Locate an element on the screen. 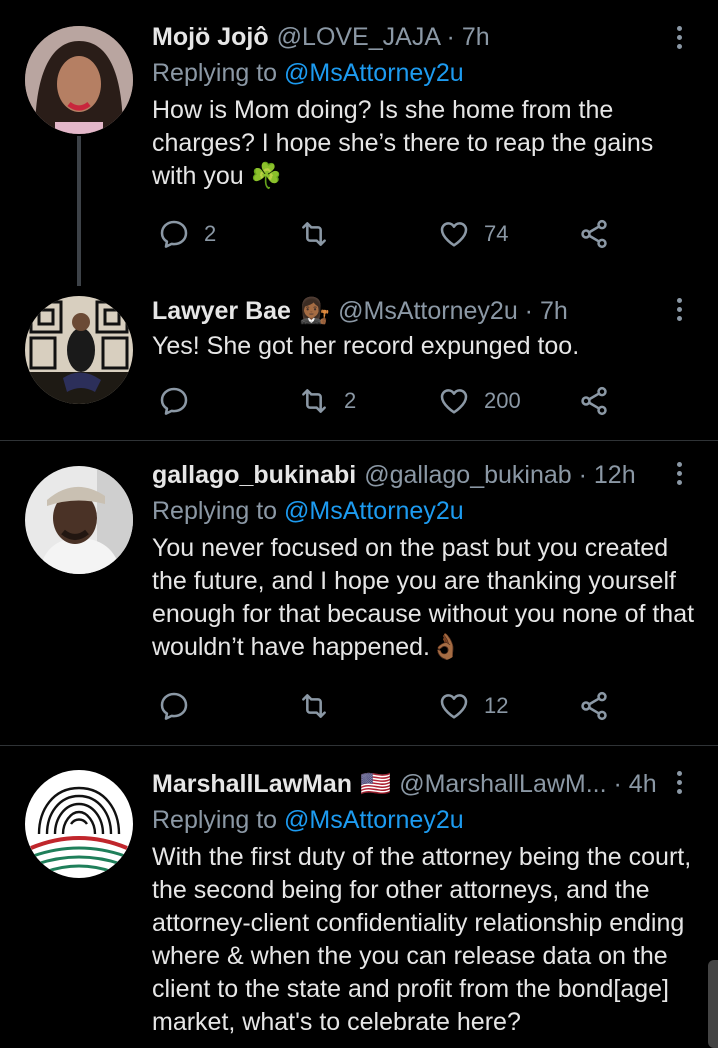 This screenshot has width=718, height=1048. like-button: 200 is located at coordinates (479, 401).